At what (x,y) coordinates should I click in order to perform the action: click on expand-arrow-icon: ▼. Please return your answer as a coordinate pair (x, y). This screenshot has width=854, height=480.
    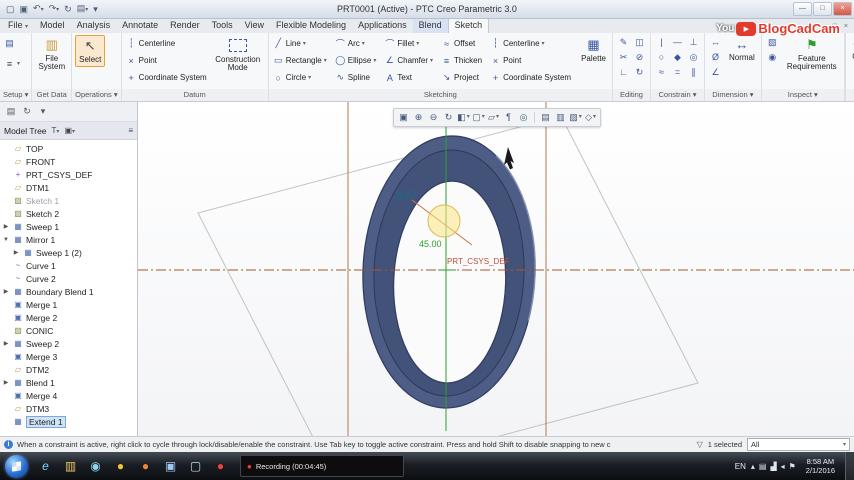
    Looking at the image, I should click on (6, 240).